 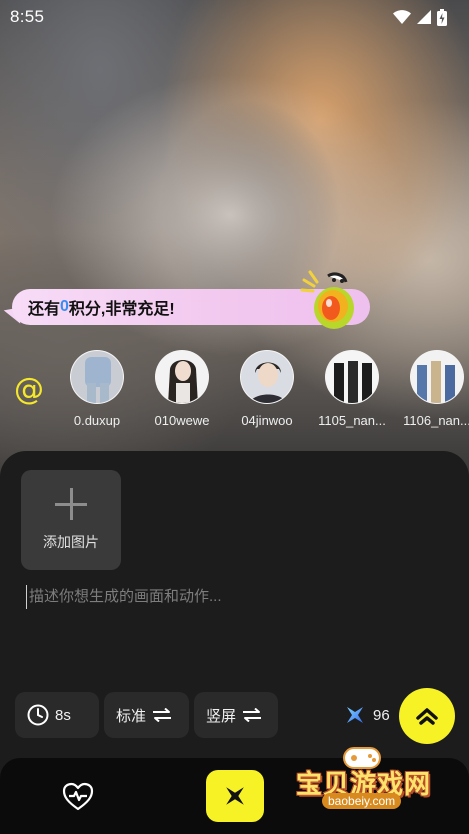 What do you see at coordinates (27, 16) in the screenshot?
I see `status-time: 8:55` at bounding box center [27, 16].